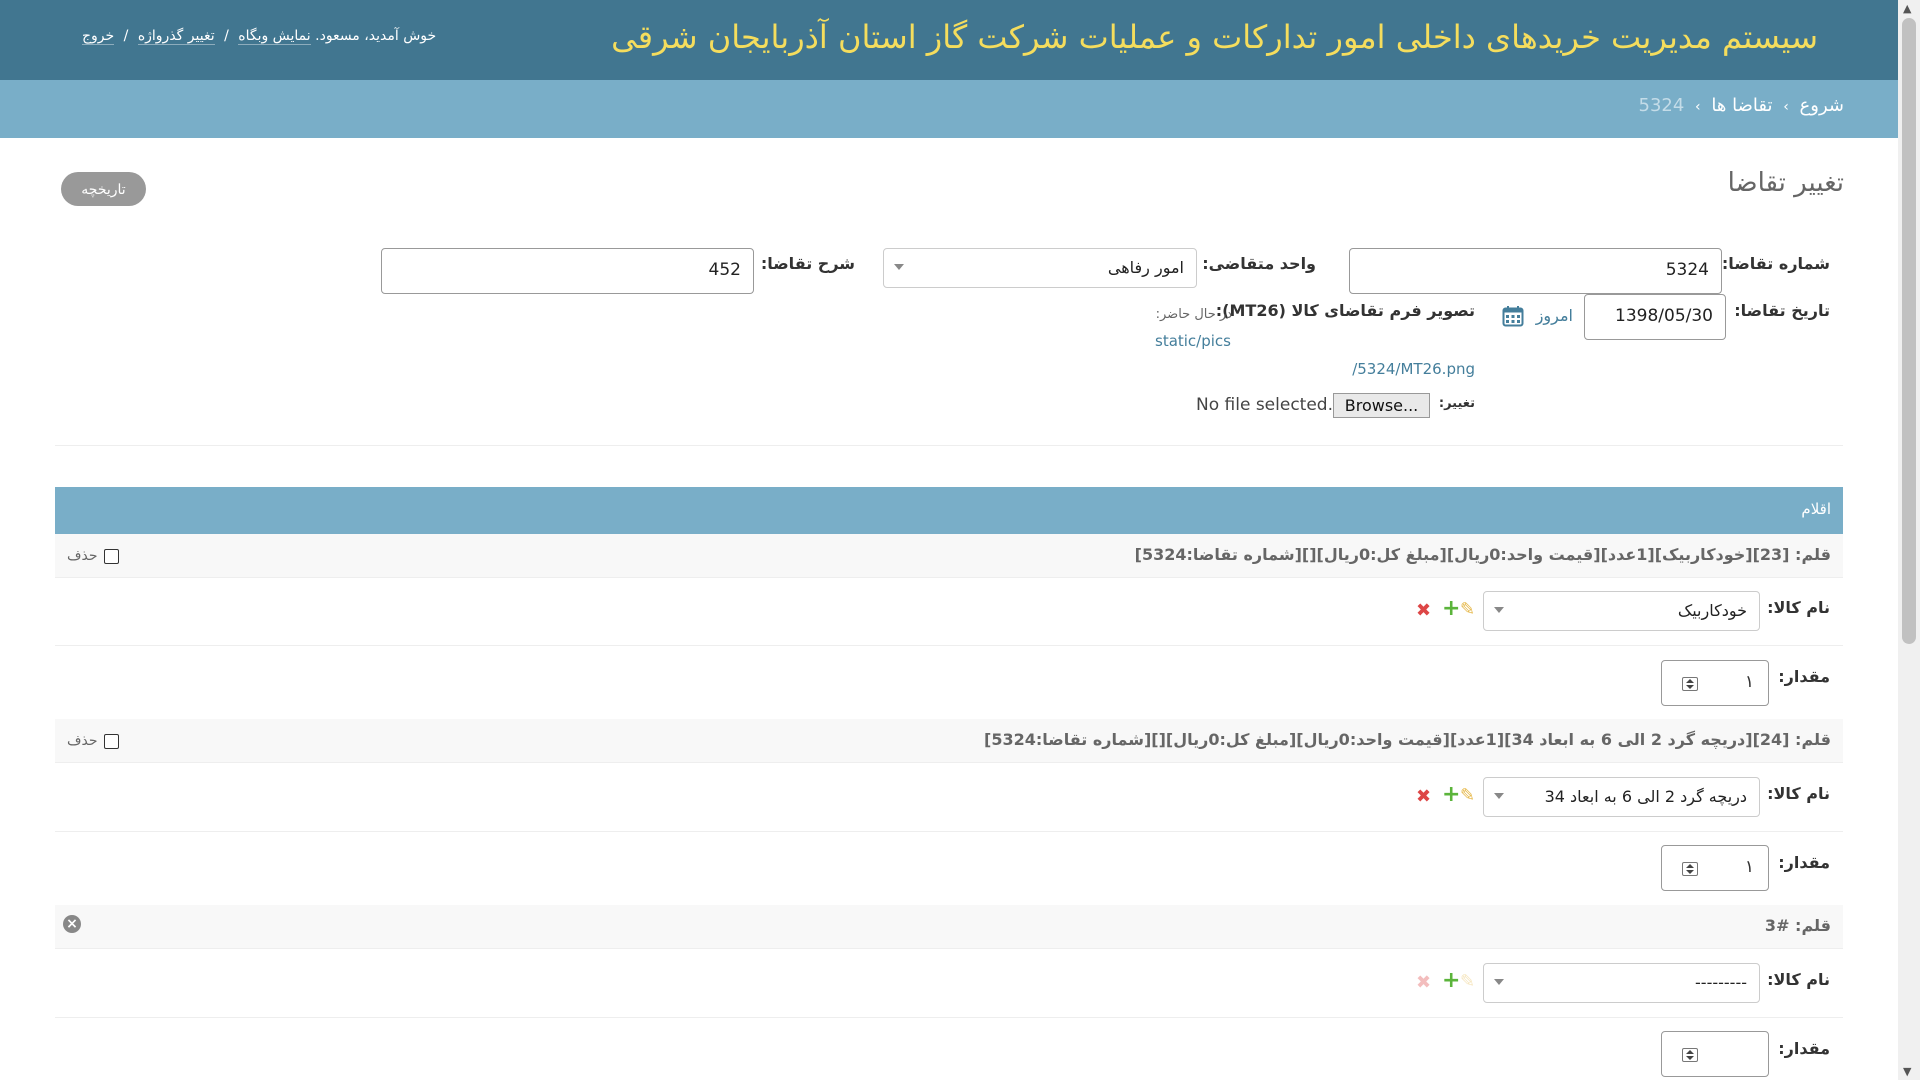 The width and height of the screenshot is (1920, 1080). I want to click on scroll-up-icon: ▲, so click(1907, 8).